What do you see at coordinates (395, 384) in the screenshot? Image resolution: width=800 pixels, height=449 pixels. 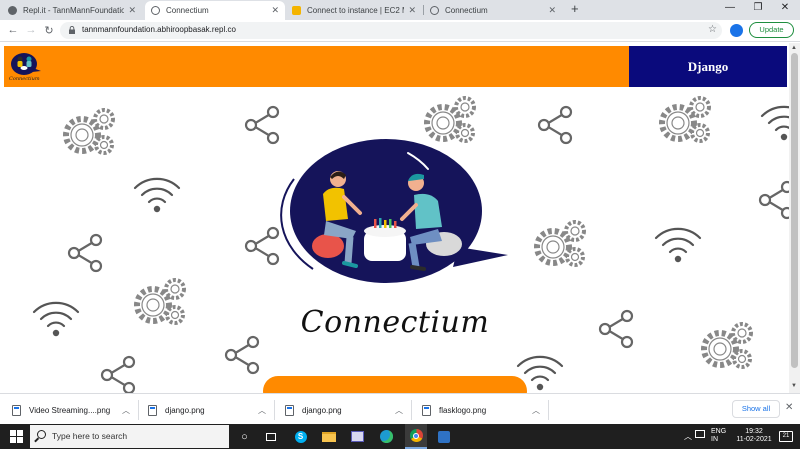 I see `cta-button` at bounding box center [395, 384].